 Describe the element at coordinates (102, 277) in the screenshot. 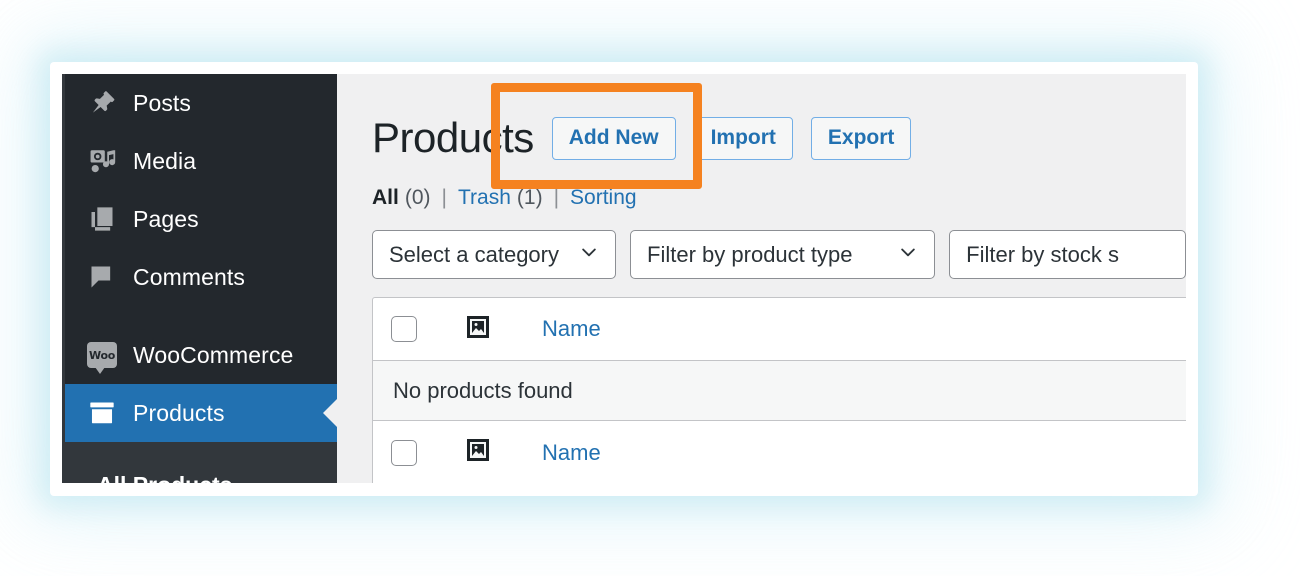

I see `comment-icon` at that location.